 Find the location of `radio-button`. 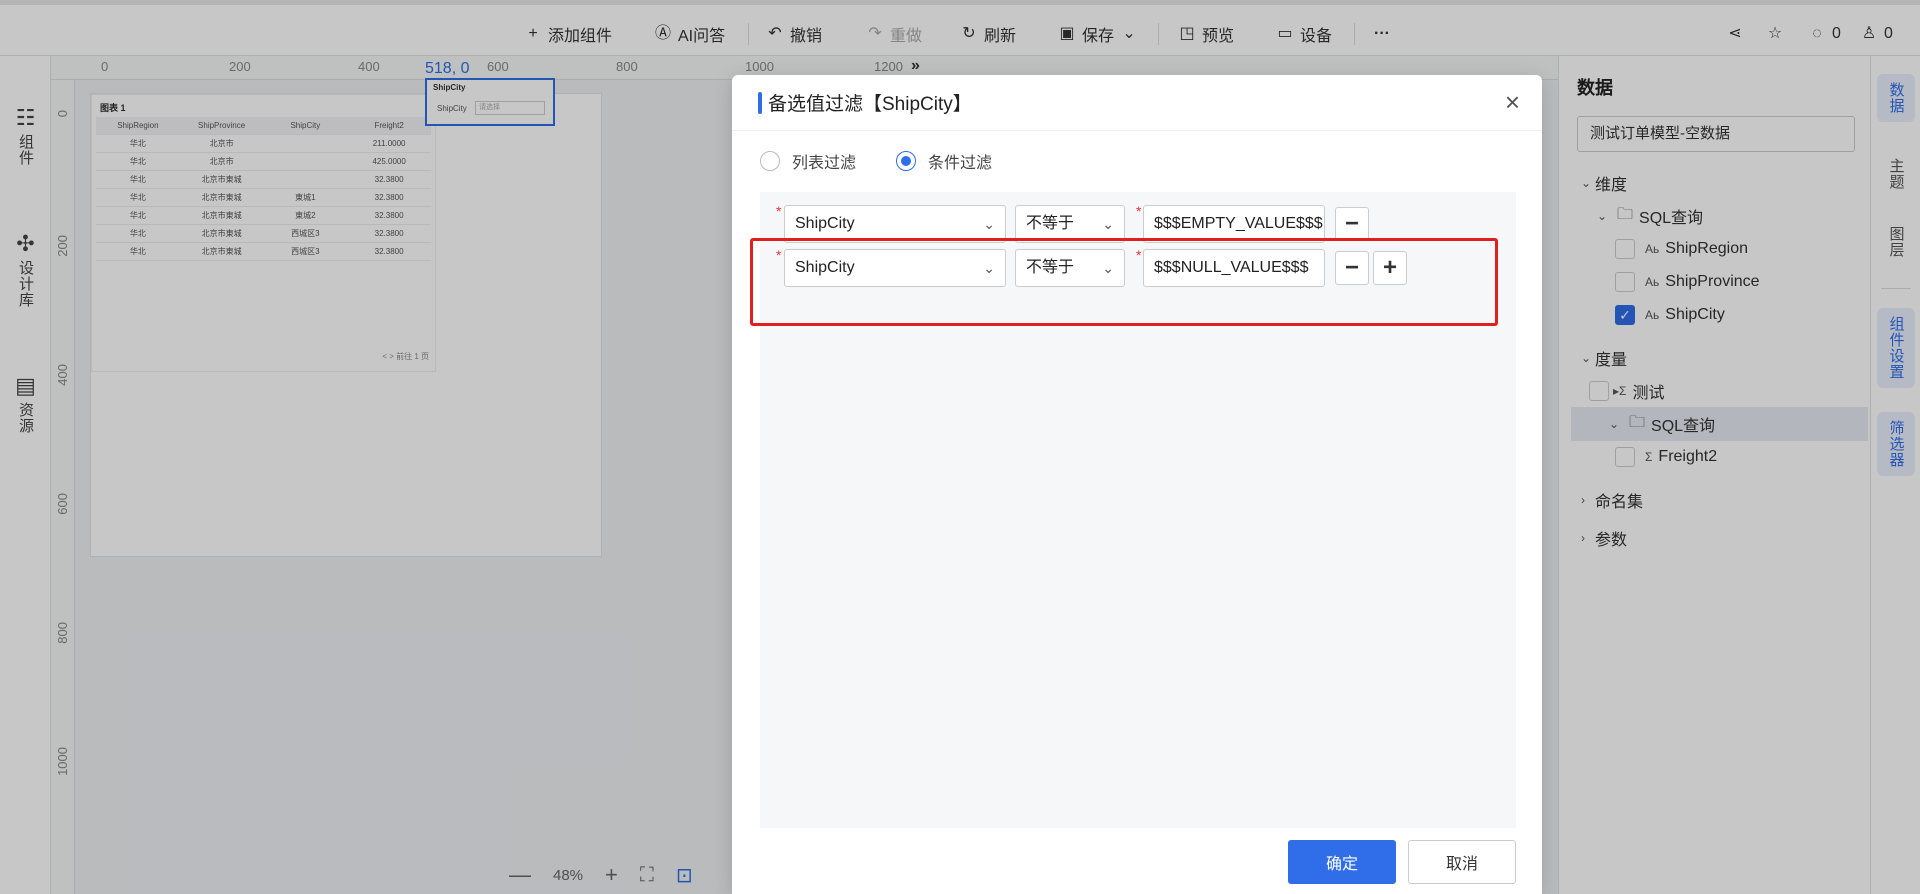

radio-button is located at coordinates (770, 161).